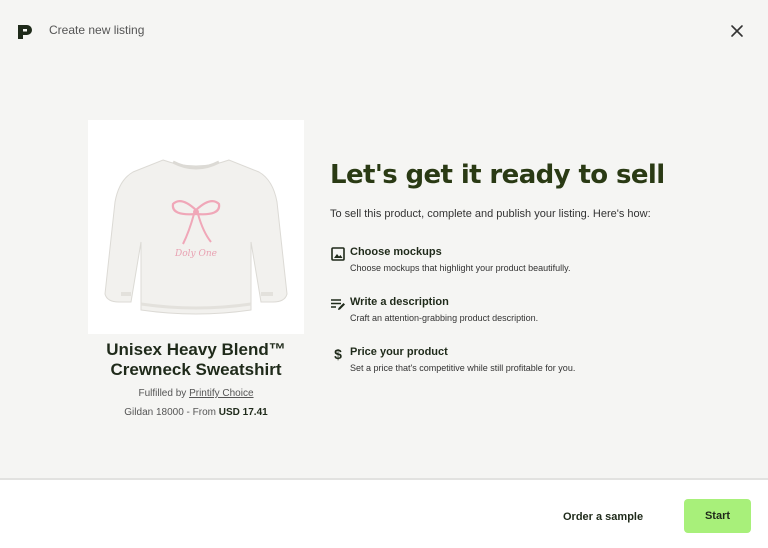 This screenshot has height=548, width=768. I want to click on header-title: Create new listing, so click(97, 30).